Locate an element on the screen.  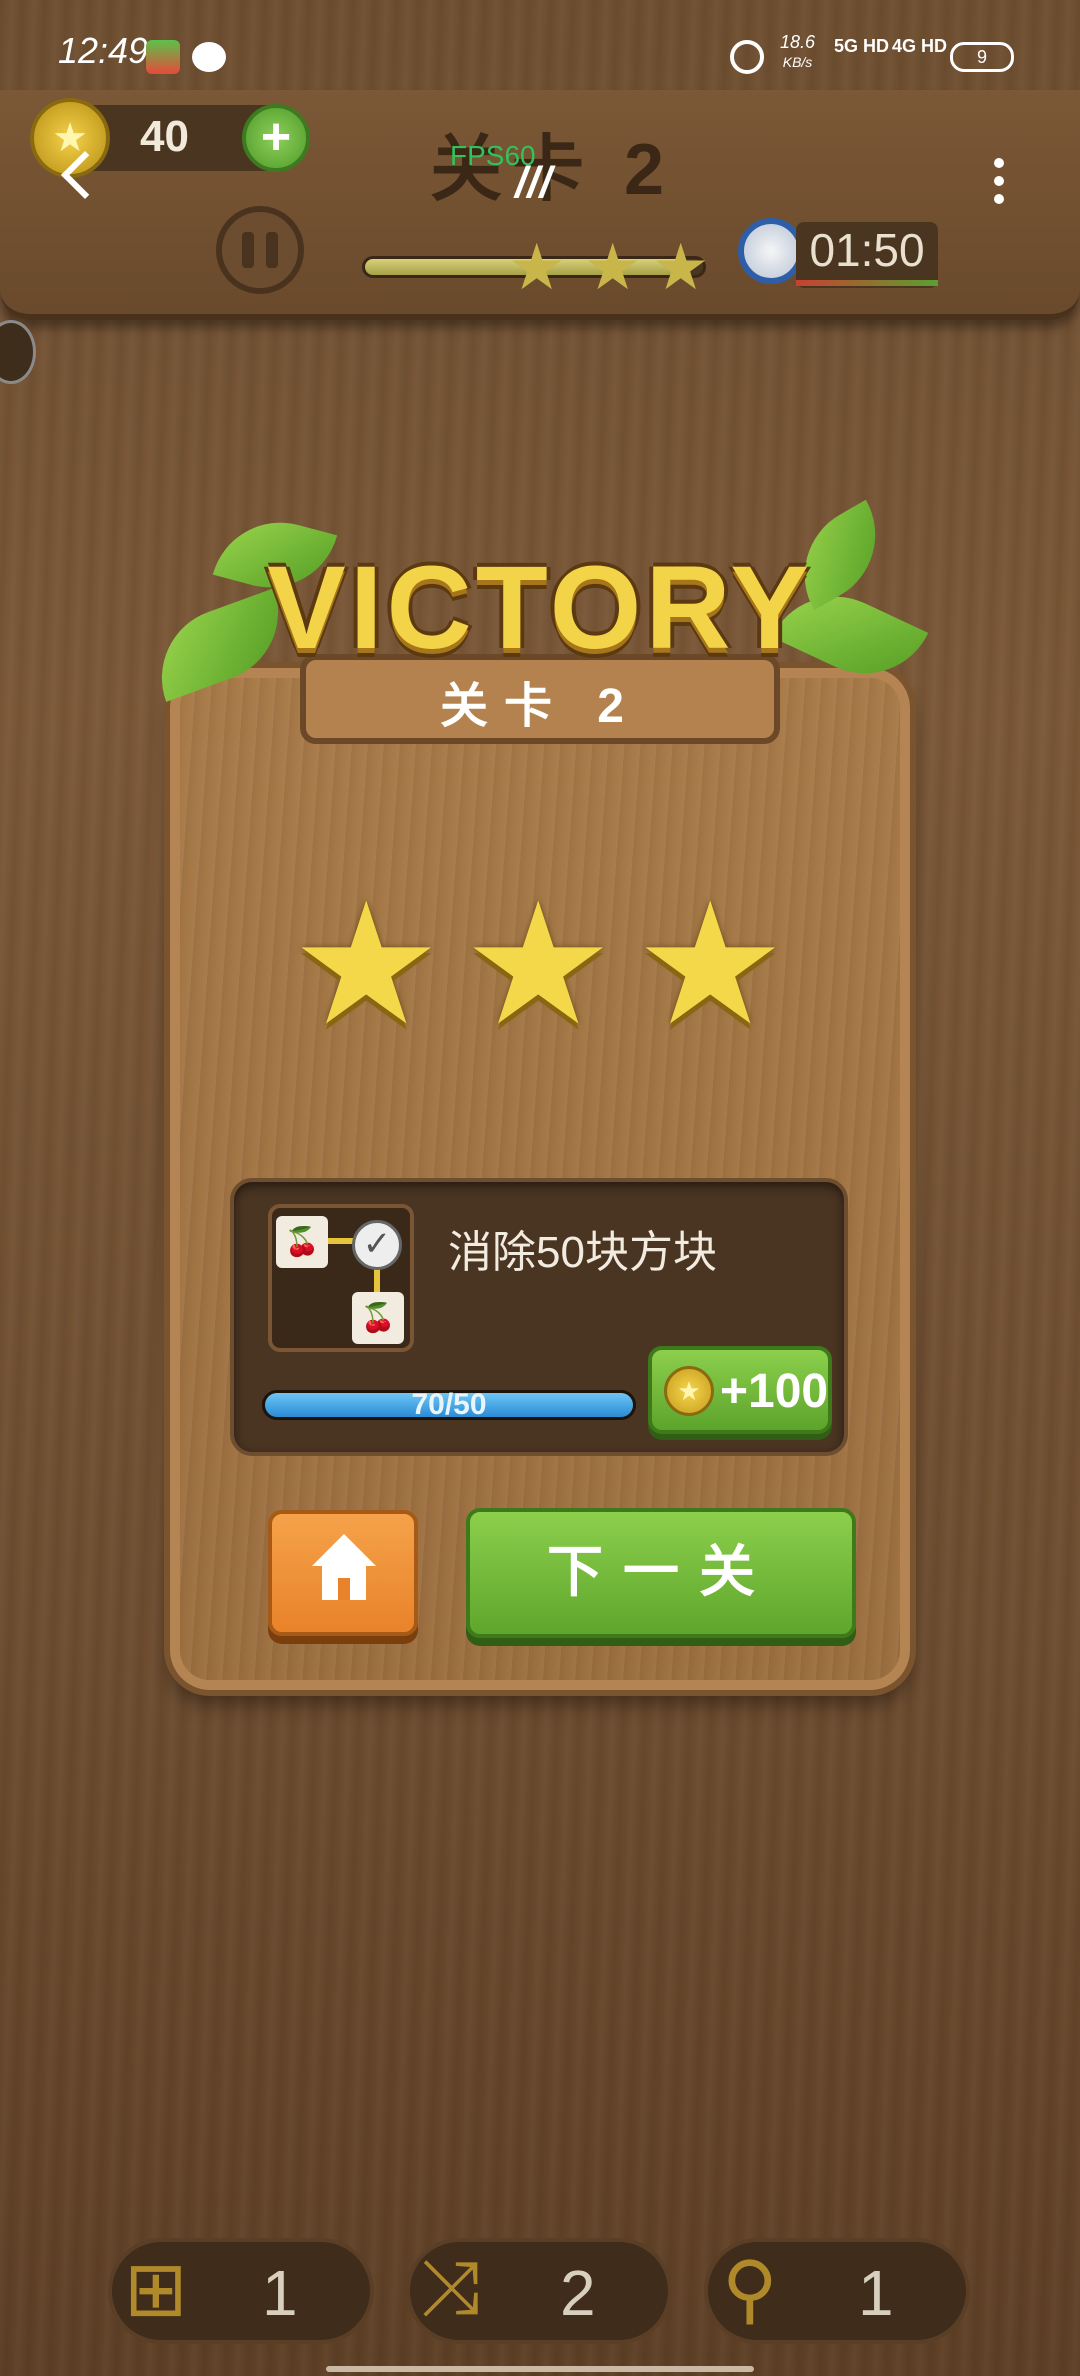
mission-progress-text: 70/50 is located at coordinates (449, 1404).